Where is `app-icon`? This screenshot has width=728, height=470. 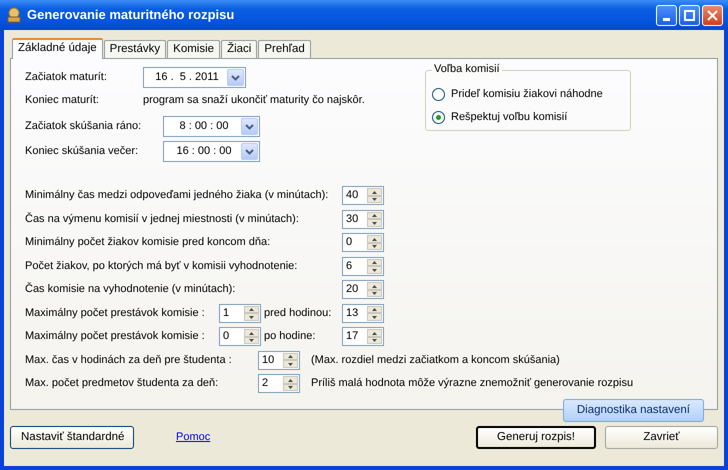 app-icon is located at coordinates (14, 15).